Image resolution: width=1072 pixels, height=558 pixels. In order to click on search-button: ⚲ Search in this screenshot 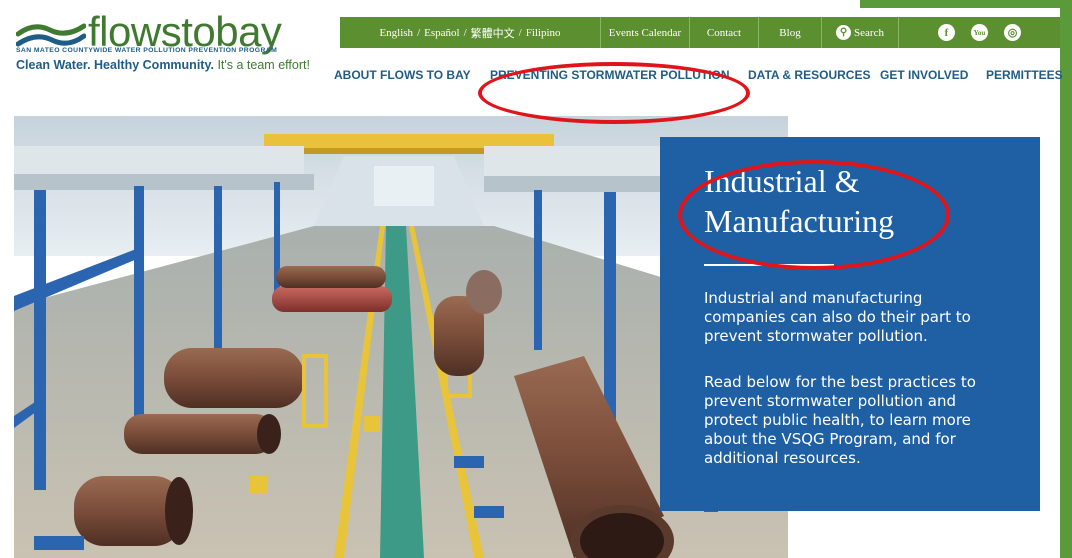, I will do `click(859, 32)`.